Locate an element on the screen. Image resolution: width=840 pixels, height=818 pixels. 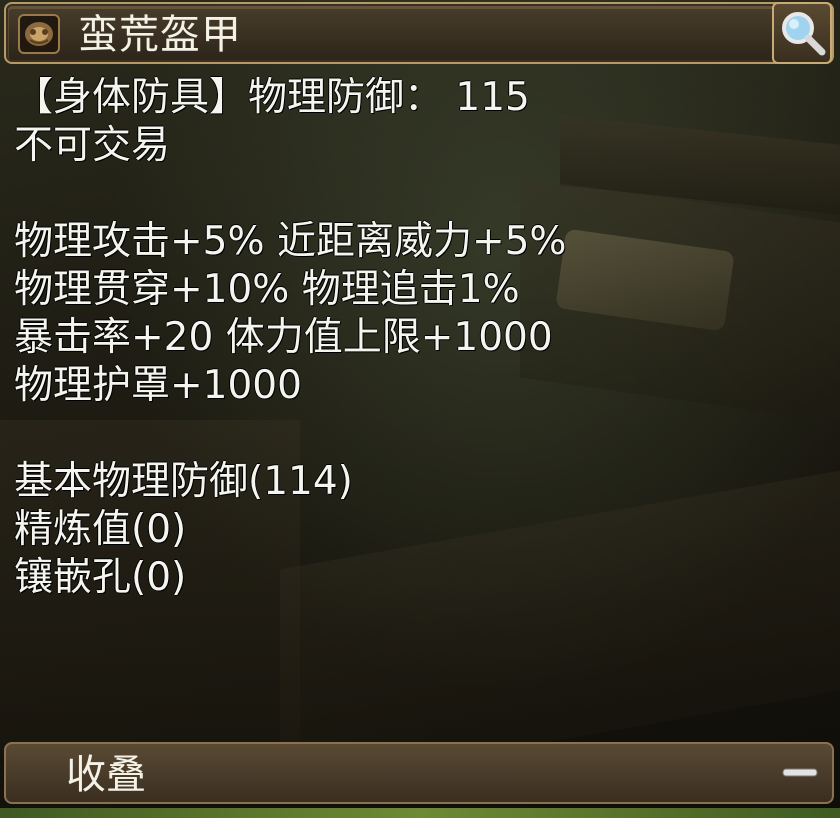
armor-item-icon is located at coordinates (39, 34).